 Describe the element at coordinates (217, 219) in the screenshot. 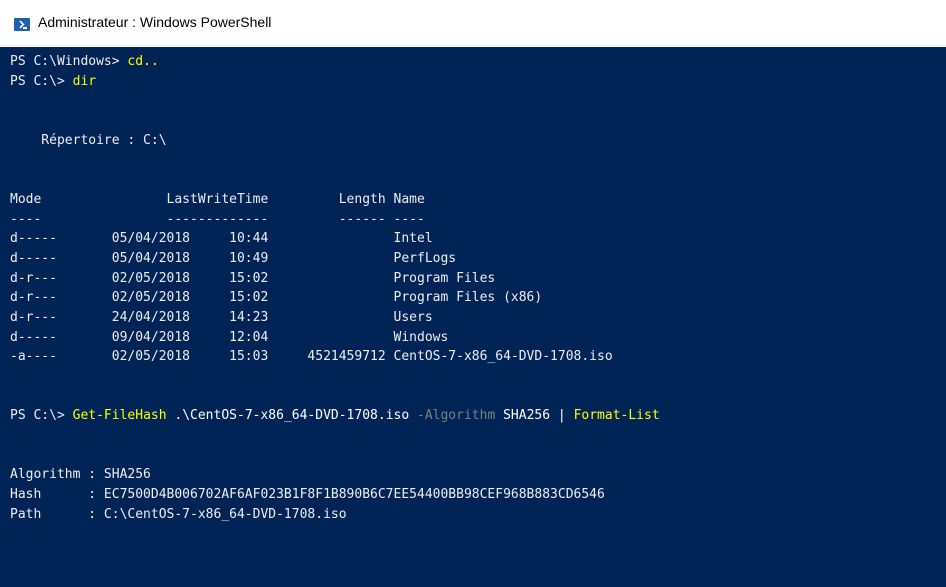

I see `listing-header-underline: ---- ------------- ------ ----` at that location.